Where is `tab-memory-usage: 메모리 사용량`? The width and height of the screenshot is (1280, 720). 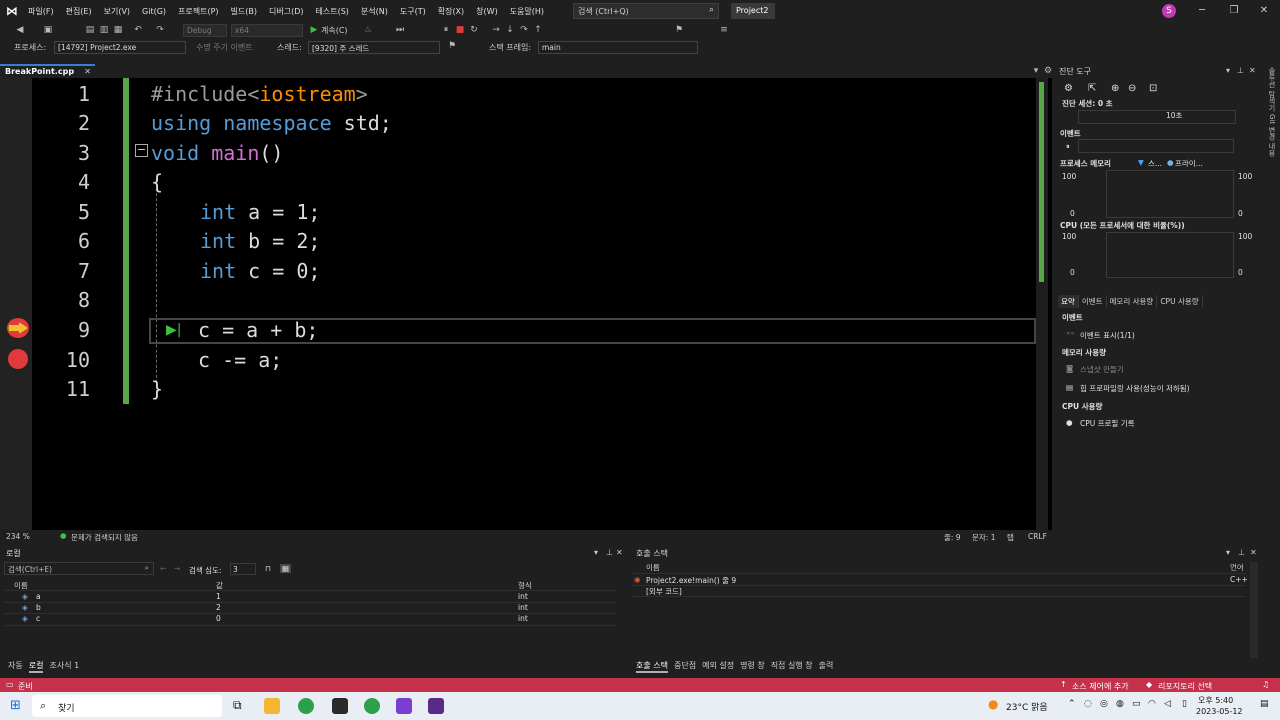 tab-memory-usage: 메모리 사용량 is located at coordinates (1132, 301).